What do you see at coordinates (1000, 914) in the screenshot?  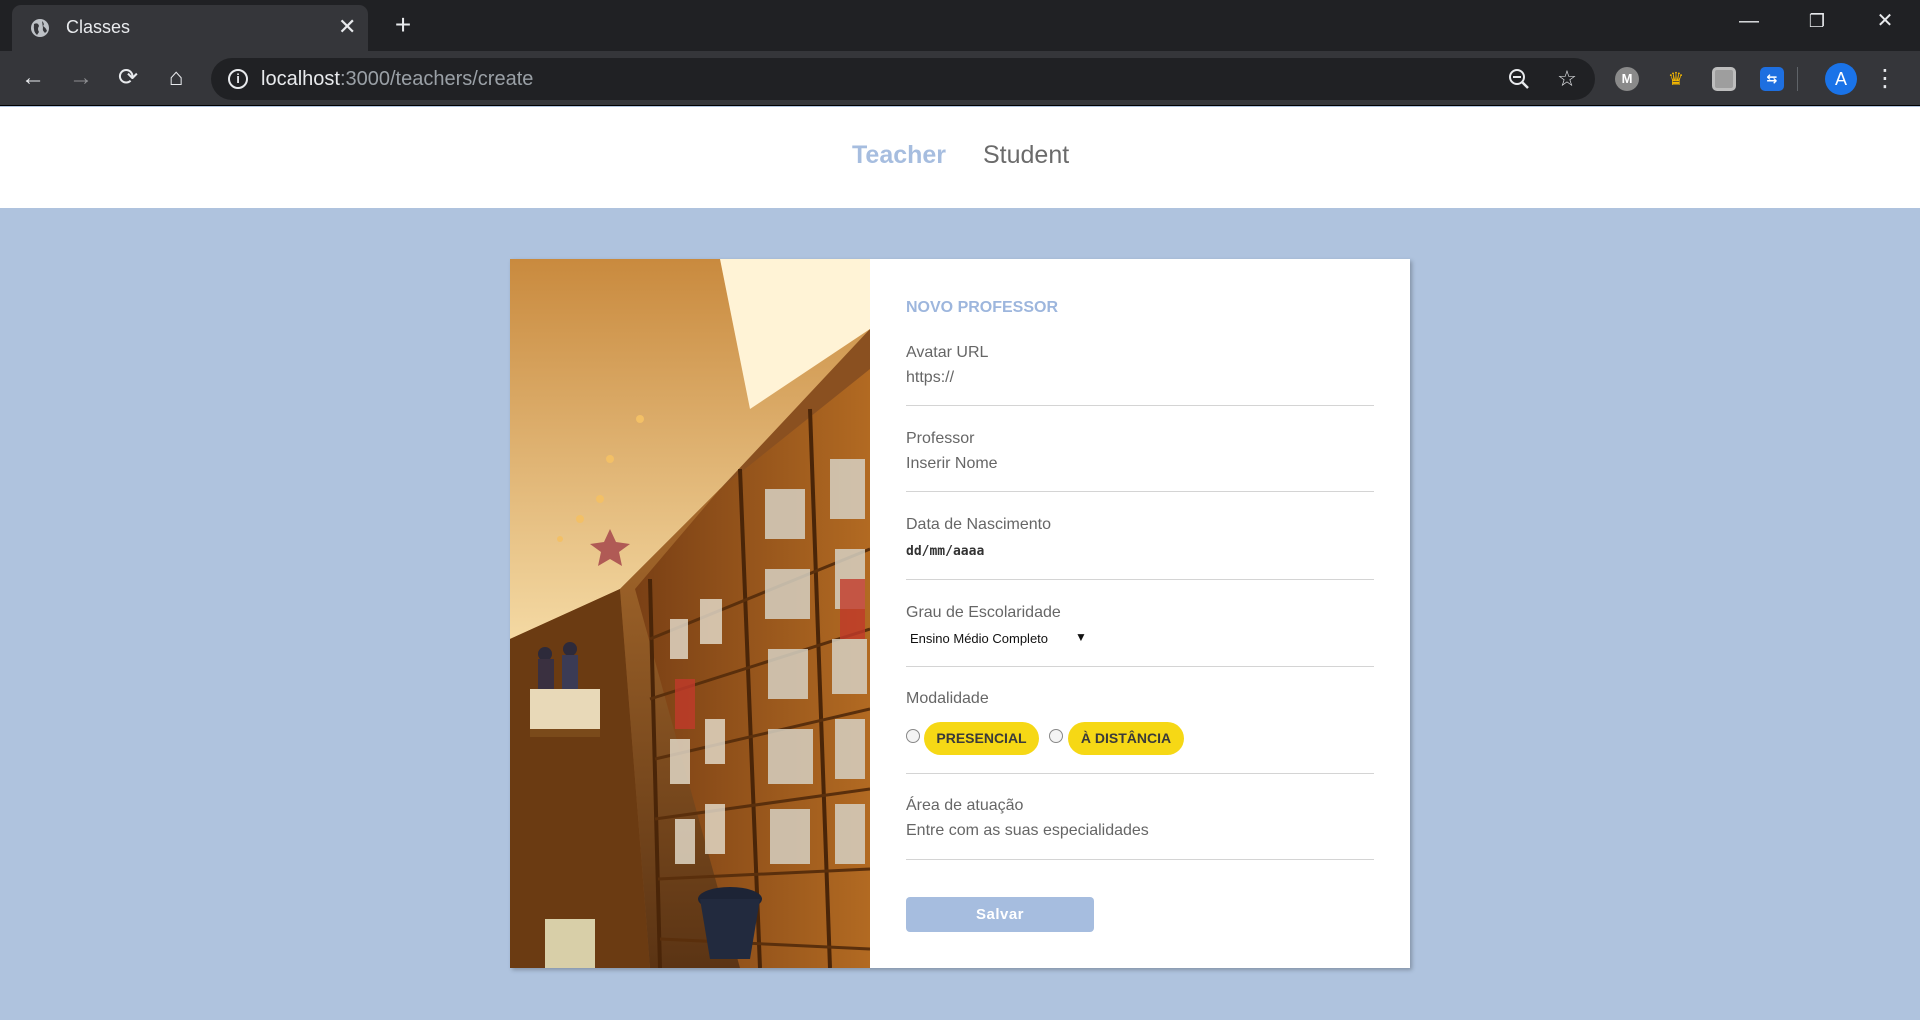 I see `save-button: Salvar` at bounding box center [1000, 914].